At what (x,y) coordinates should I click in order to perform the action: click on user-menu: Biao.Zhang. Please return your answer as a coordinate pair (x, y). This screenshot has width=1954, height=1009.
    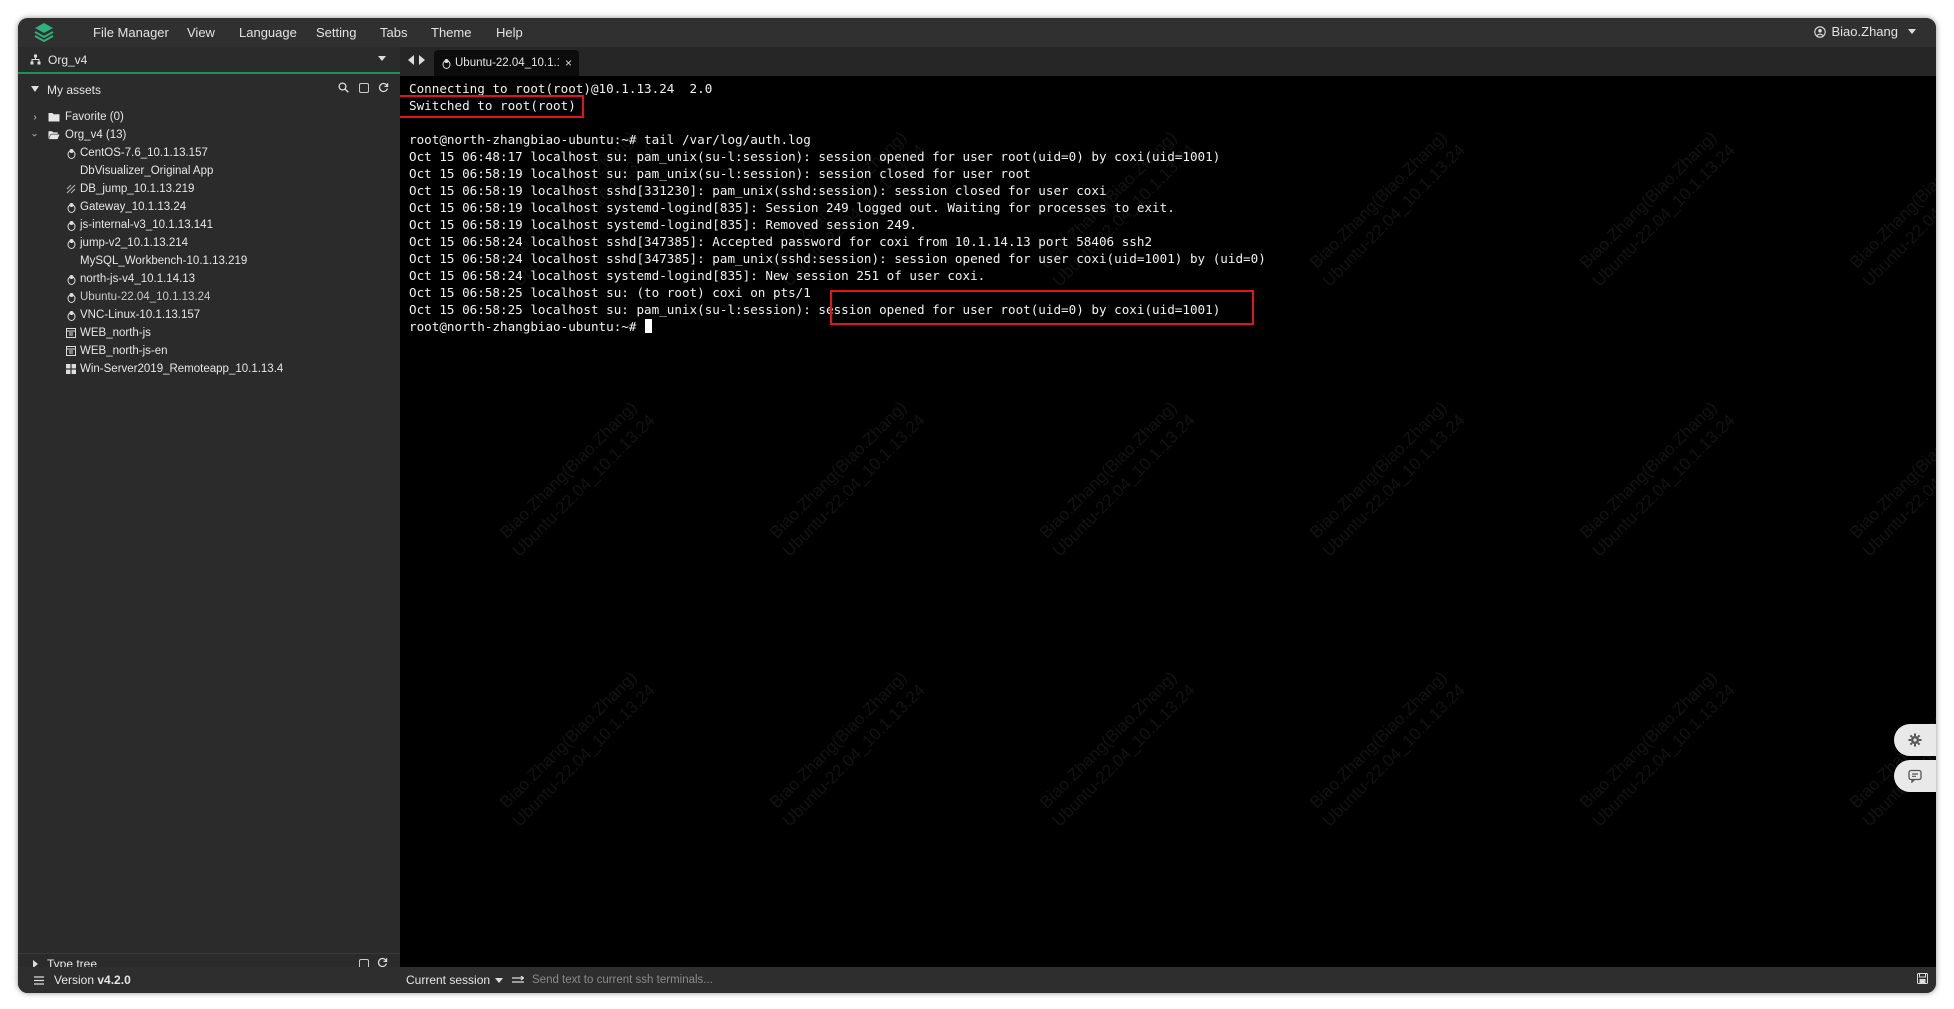
    Looking at the image, I should click on (1864, 31).